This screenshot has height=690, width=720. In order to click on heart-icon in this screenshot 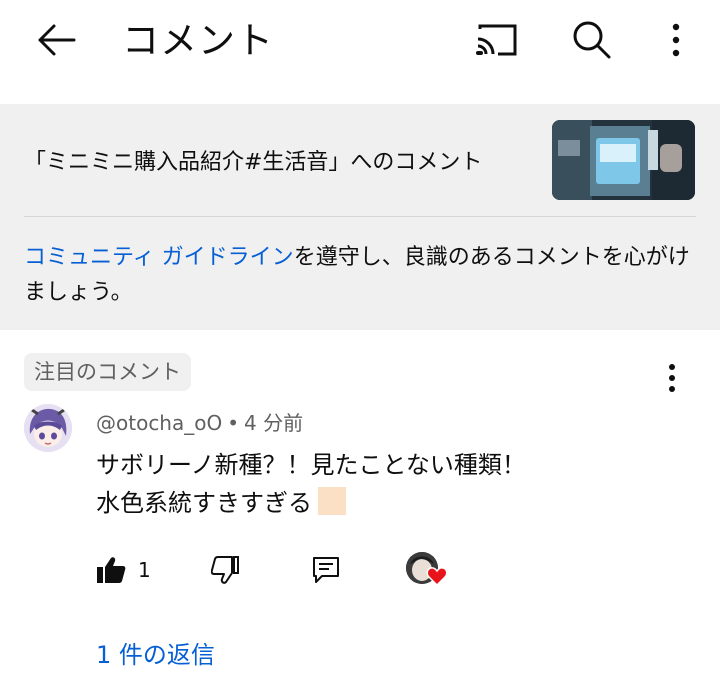, I will do `click(437, 576)`.